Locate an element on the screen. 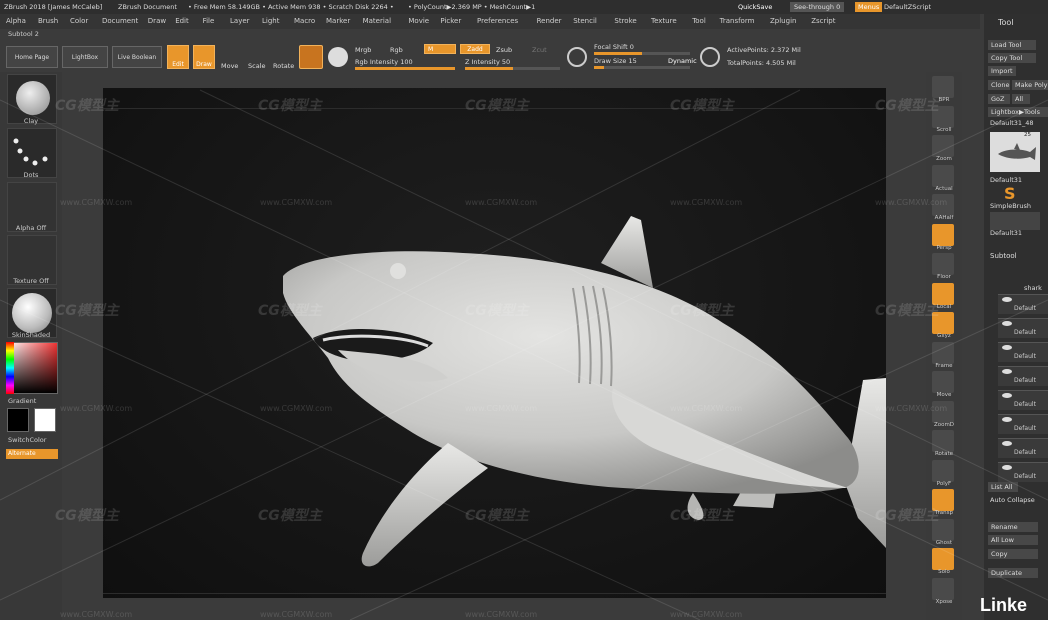 Image resolution: width=1048 pixels, height=620 pixels. actual-icon is located at coordinates (943, 175).